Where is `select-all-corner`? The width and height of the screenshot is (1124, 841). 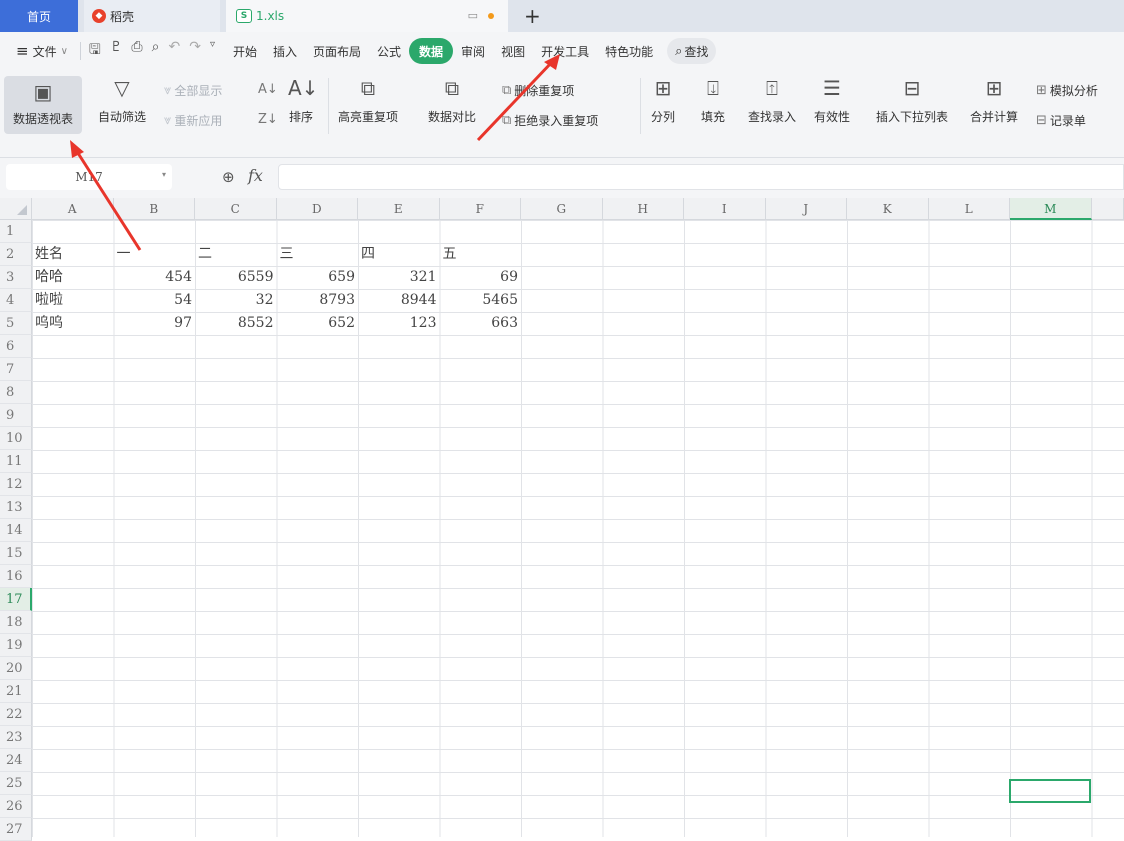
select-all-corner is located at coordinates (16, 209).